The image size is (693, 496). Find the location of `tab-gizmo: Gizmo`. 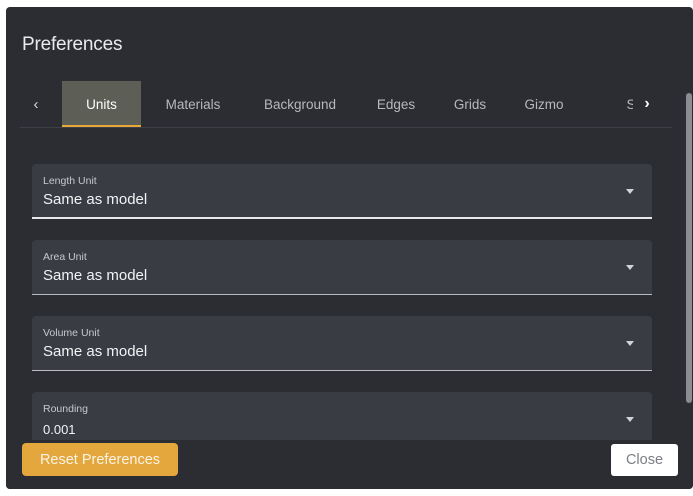

tab-gizmo: Gizmo is located at coordinates (544, 104).